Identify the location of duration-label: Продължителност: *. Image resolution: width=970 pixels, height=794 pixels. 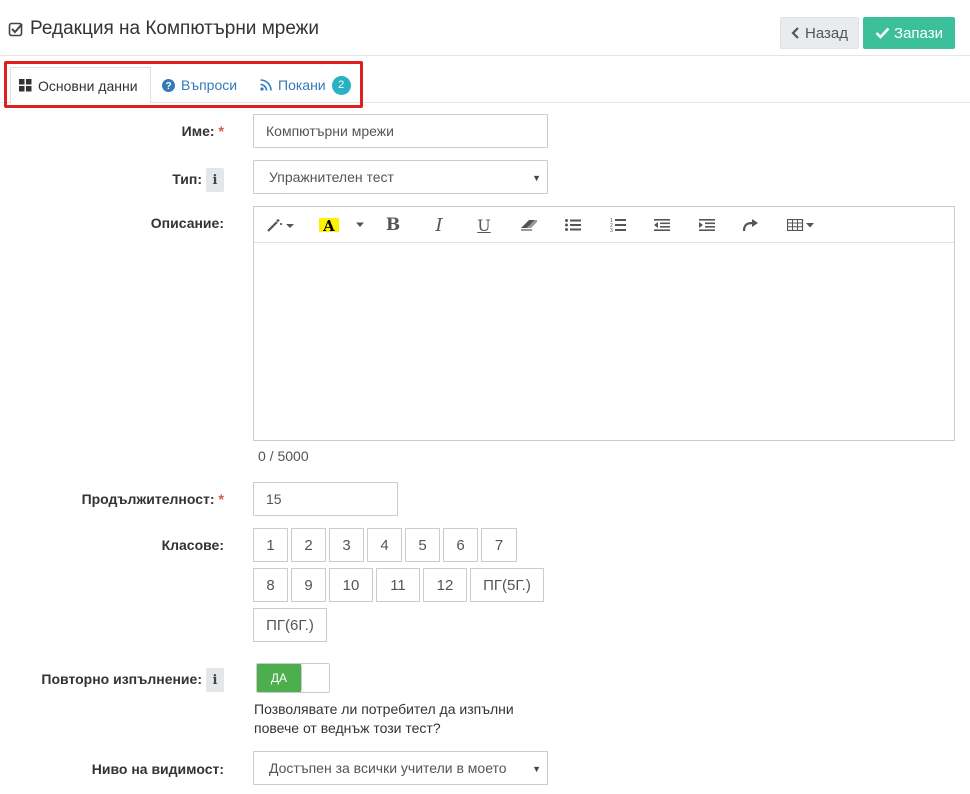
(132, 499).